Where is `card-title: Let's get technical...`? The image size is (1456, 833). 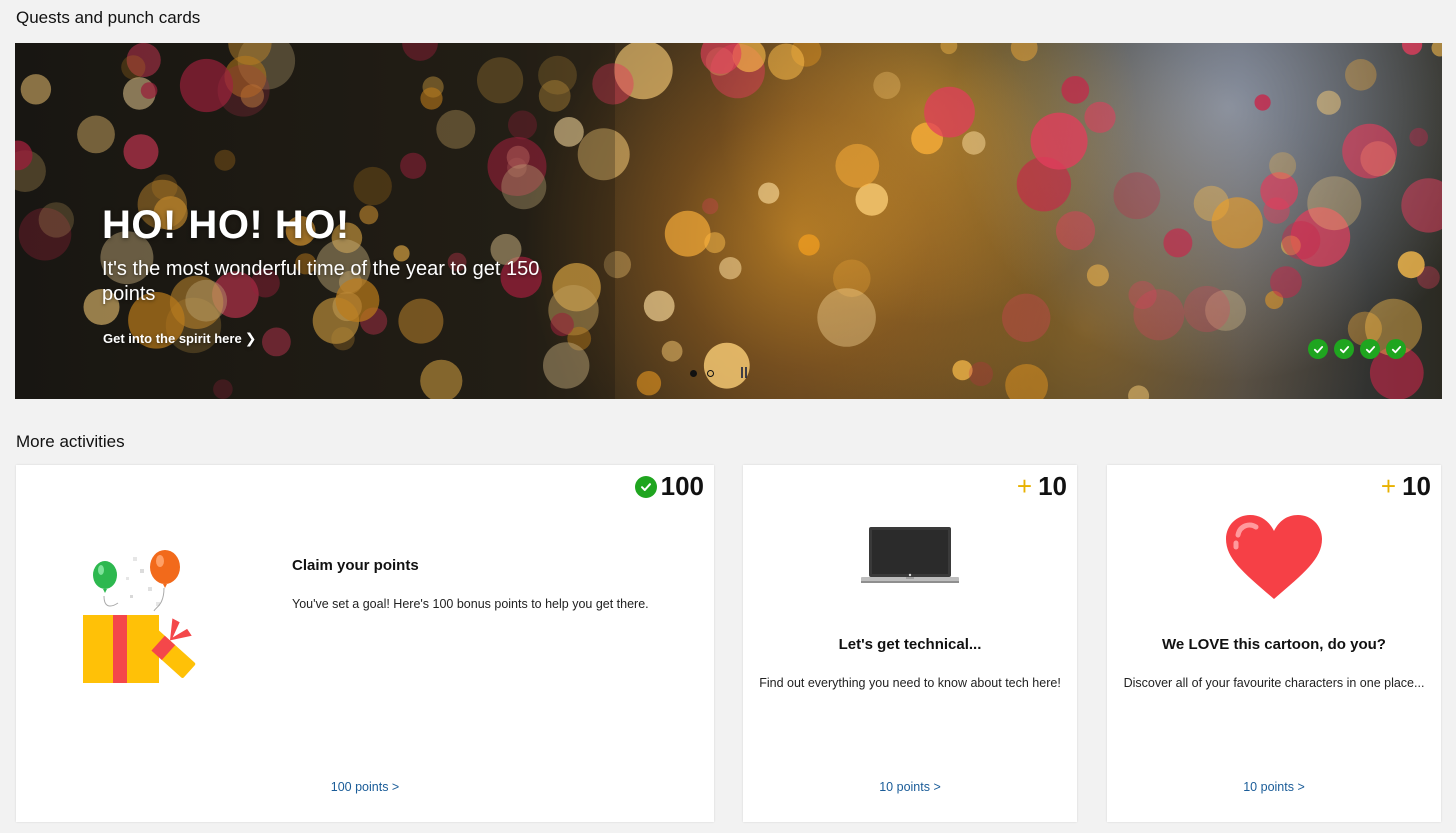
card-title: Let's get technical... is located at coordinates (910, 644).